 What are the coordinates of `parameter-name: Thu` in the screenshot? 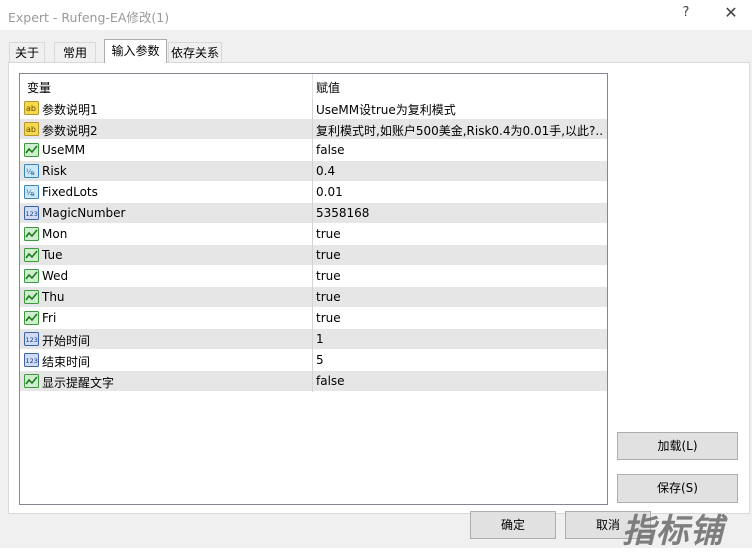 It's located at (53, 297).